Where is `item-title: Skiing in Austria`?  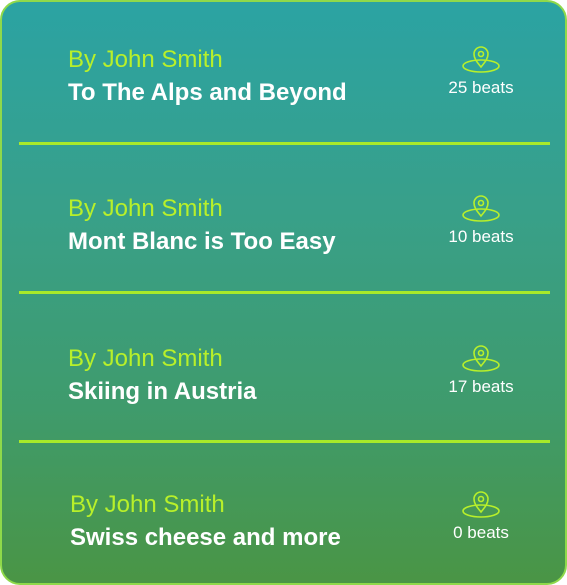
item-title: Skiing in Austria is located at coordinates (162, 391).